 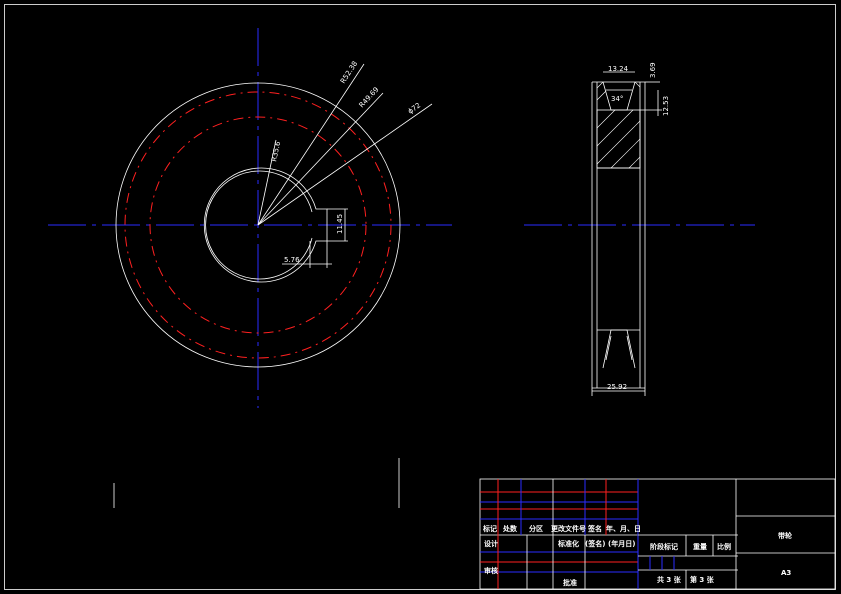 What do you see at coordinates (785, 535) in the screenshot?
I see `tb-part-name: 带轮` at bounding box center [785, 535].